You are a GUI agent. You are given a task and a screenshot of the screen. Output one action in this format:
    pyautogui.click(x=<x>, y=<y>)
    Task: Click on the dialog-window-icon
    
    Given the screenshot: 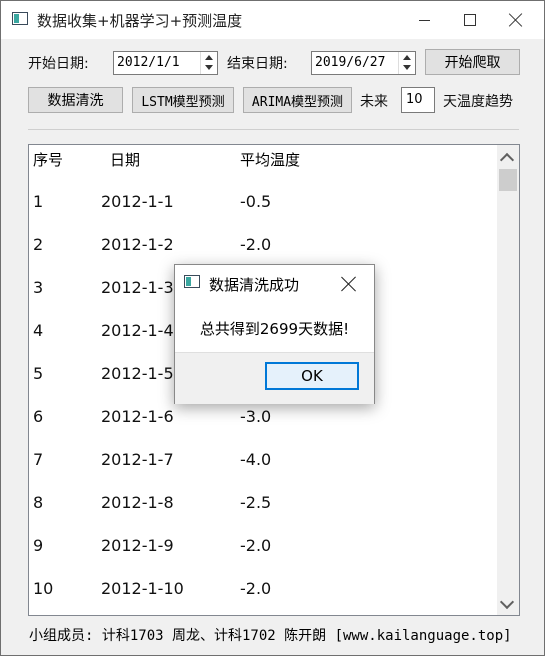 What is the action you would take?
    pyautogui.click(x=192, y=281)
    